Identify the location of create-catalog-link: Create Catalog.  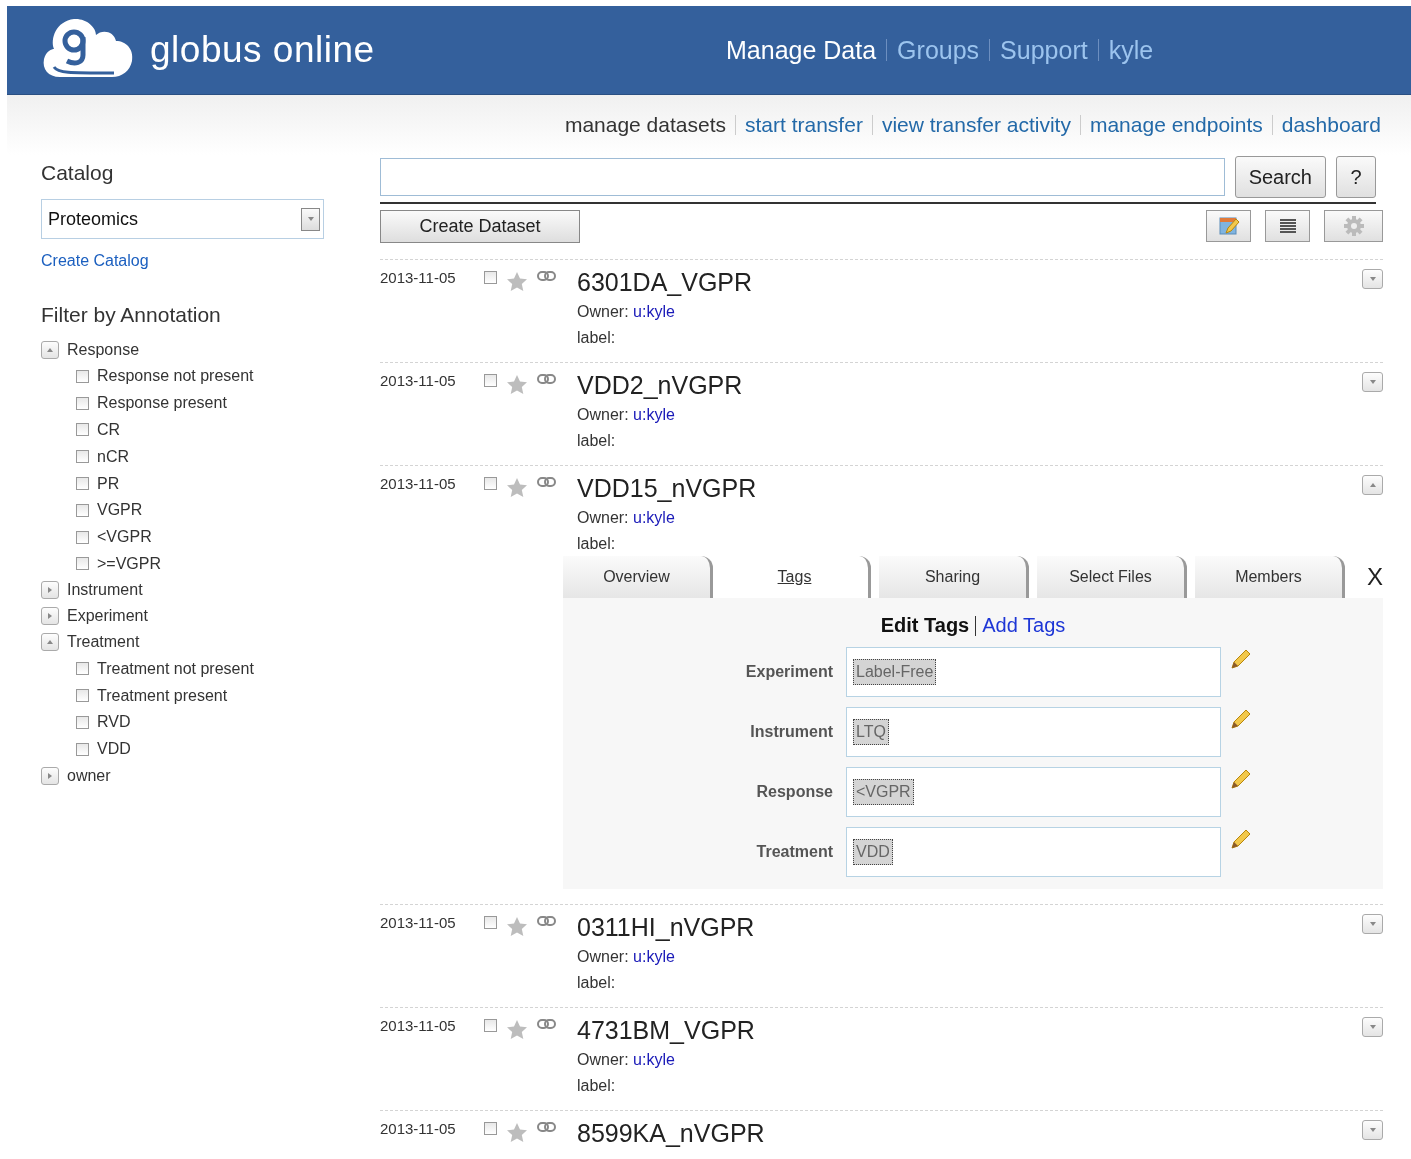
(95, 261).